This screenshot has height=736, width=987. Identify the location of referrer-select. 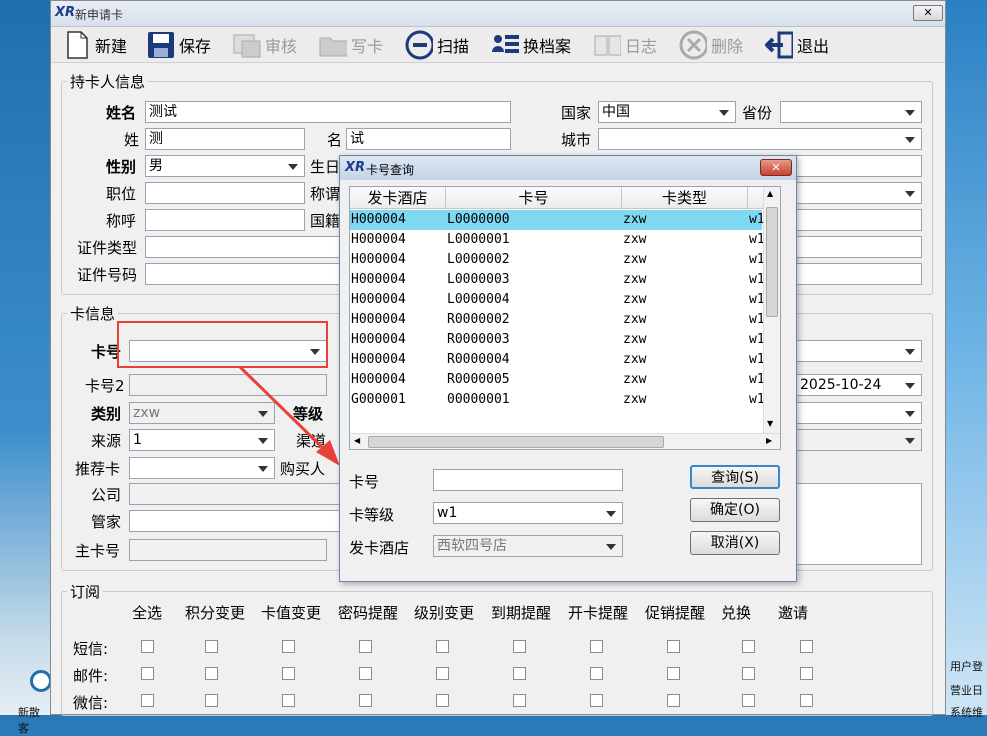
(202, 468).